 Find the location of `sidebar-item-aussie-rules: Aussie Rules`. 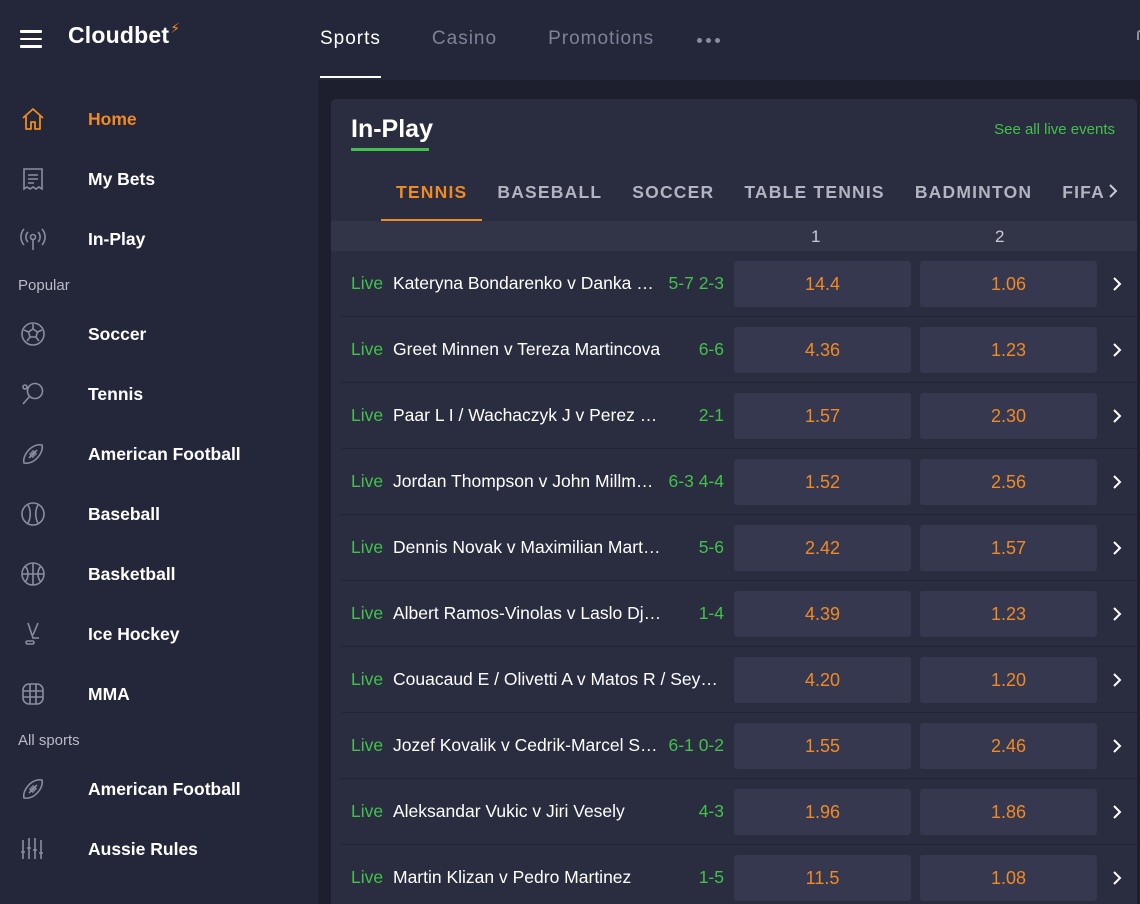

sidebar-item-aussie-rules: Aussie Rules is located at coordinates (159, 849).